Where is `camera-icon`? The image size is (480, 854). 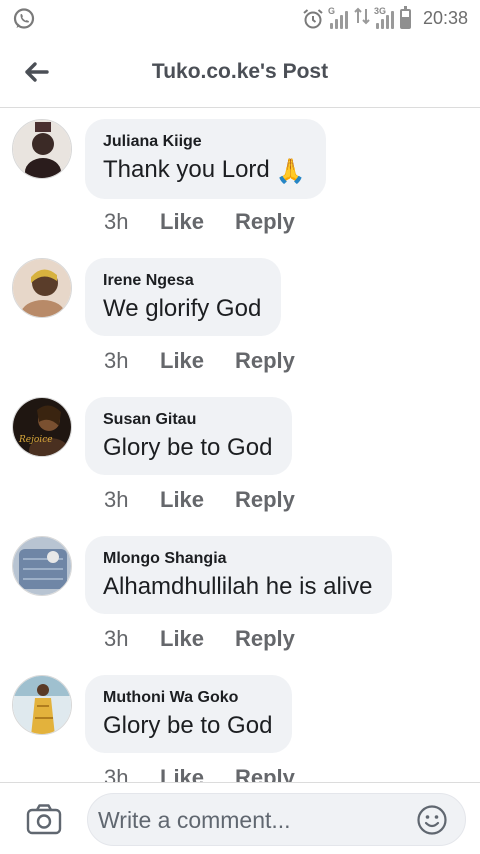
camera-icon is located at coordinates (44, 819).